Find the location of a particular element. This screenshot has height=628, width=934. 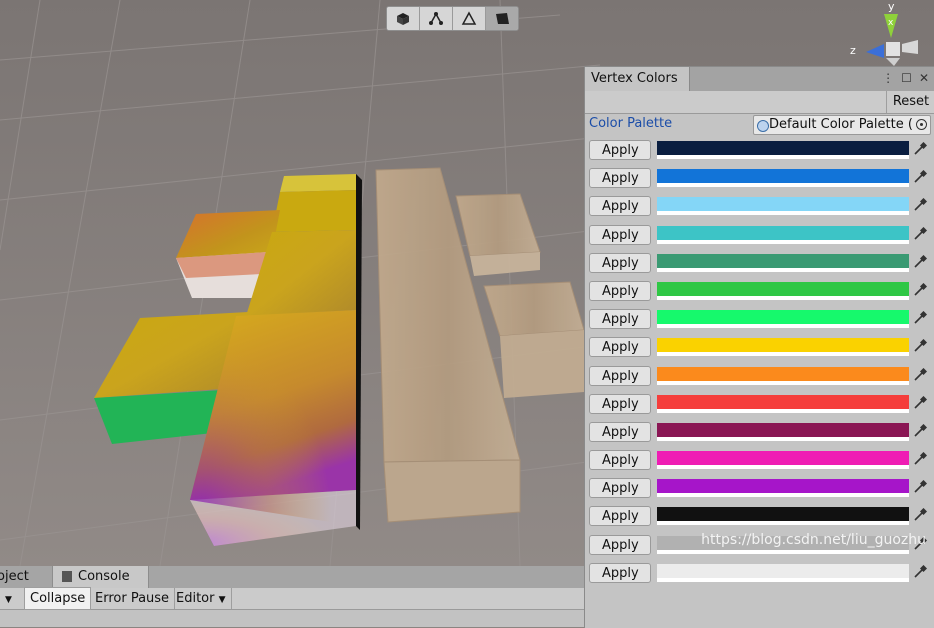

chevron-down-icon: ▼ is located at coordinates (222, 600).